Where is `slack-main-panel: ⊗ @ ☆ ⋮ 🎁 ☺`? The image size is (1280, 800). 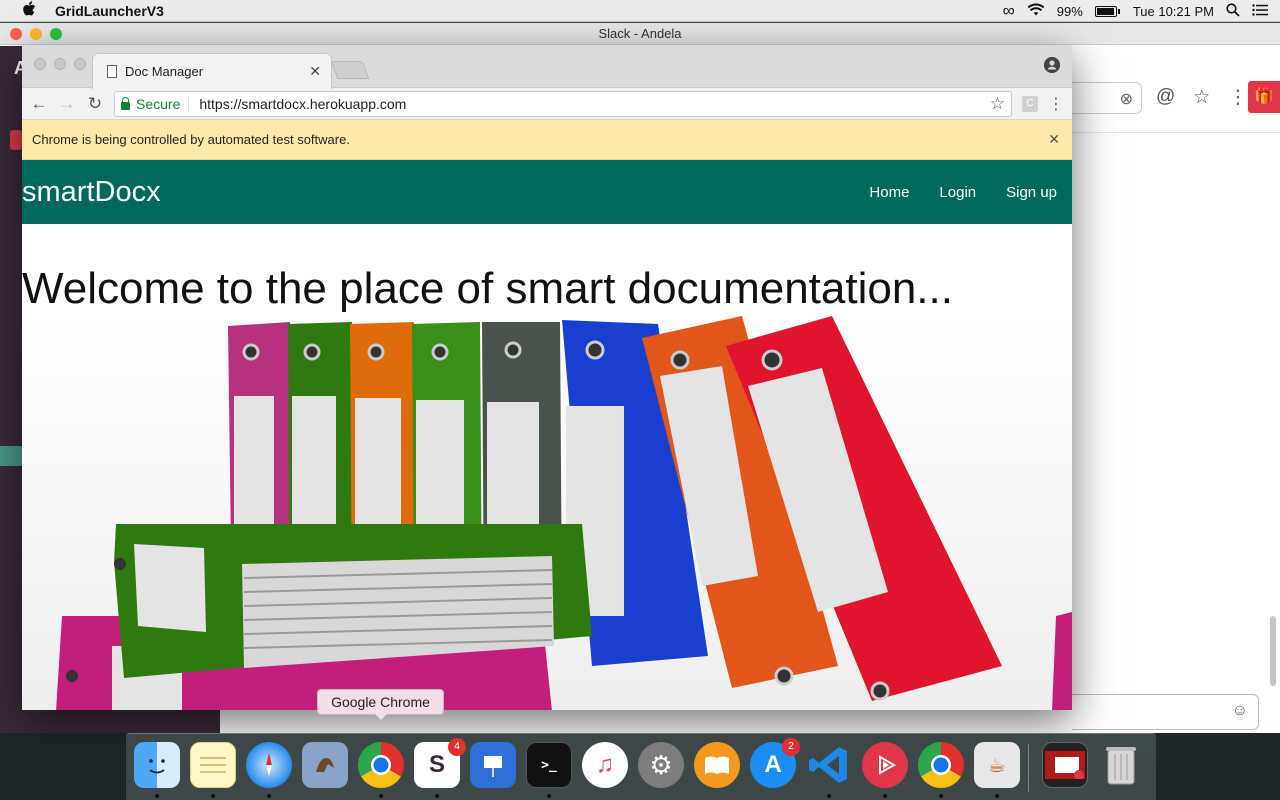
slack-main-panel: ⊗ @ ☆ ⋮ 🎁 ☺ is located at coordinates (1176, 389).